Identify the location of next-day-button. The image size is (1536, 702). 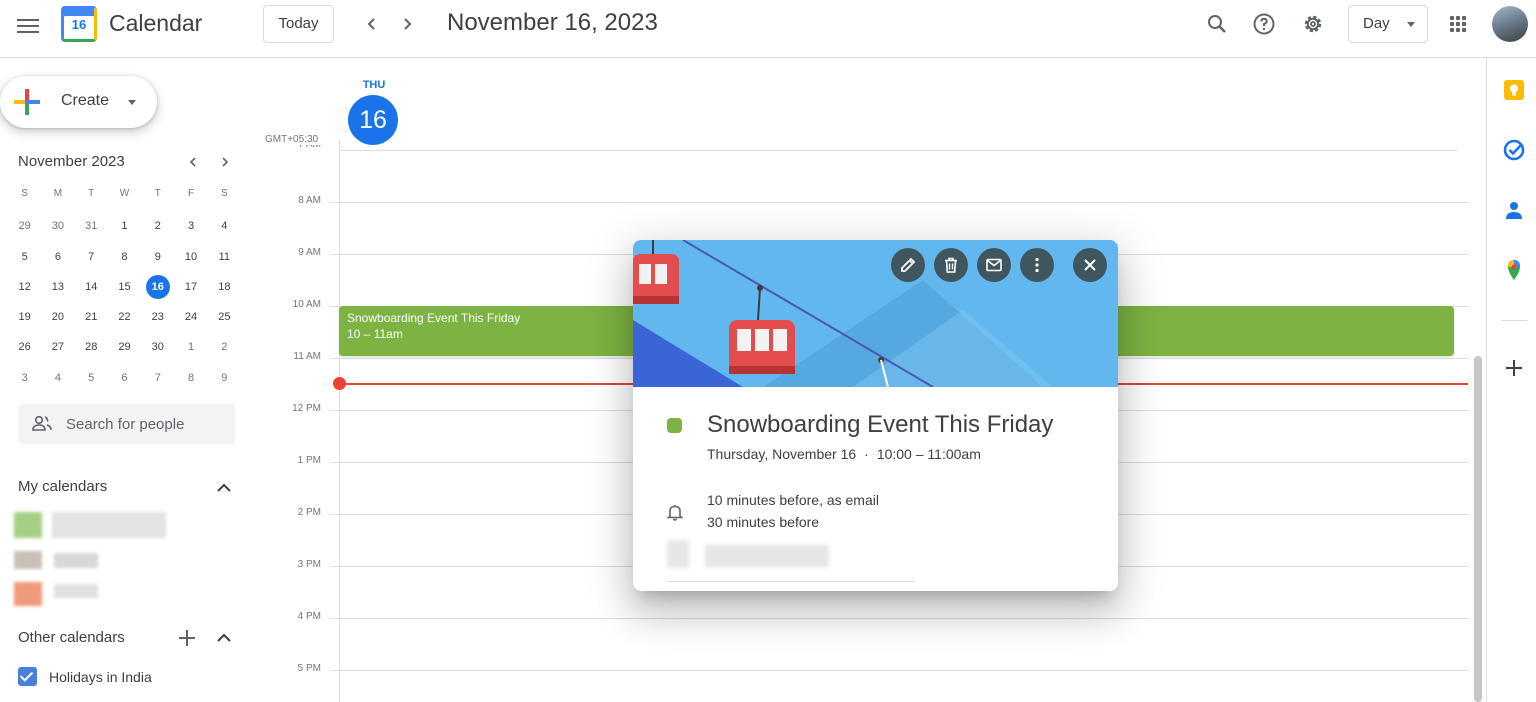
(407, 24).